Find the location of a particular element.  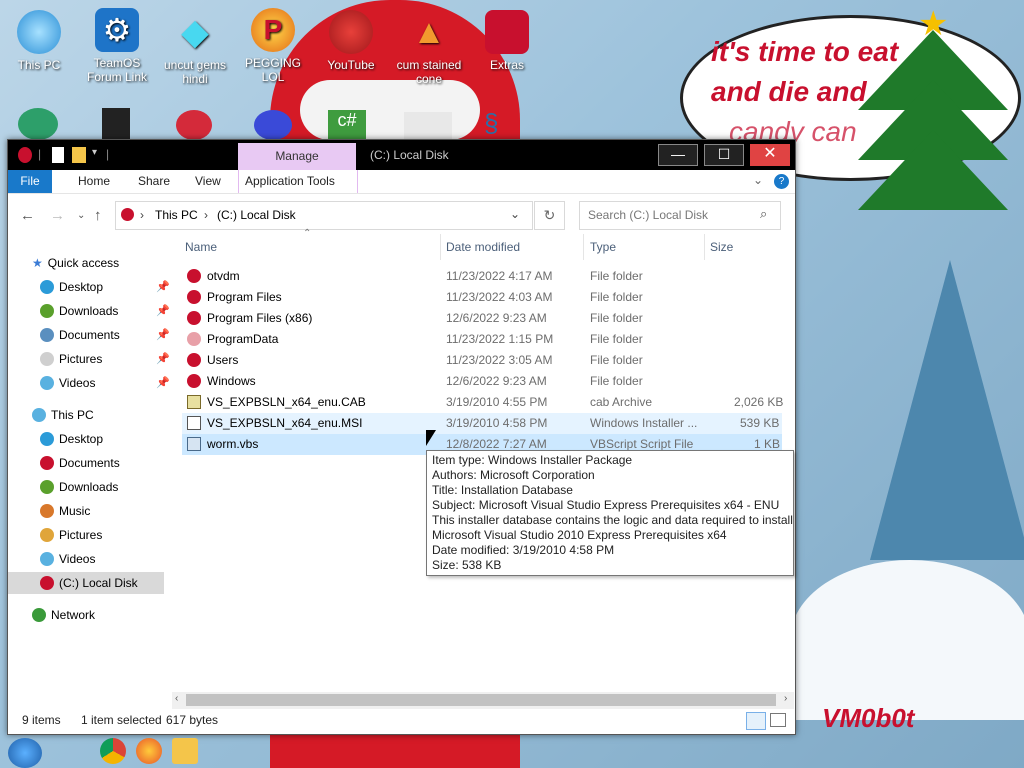

horizontal-scrollbar: ‹ › is located at coordinates (483, 700).